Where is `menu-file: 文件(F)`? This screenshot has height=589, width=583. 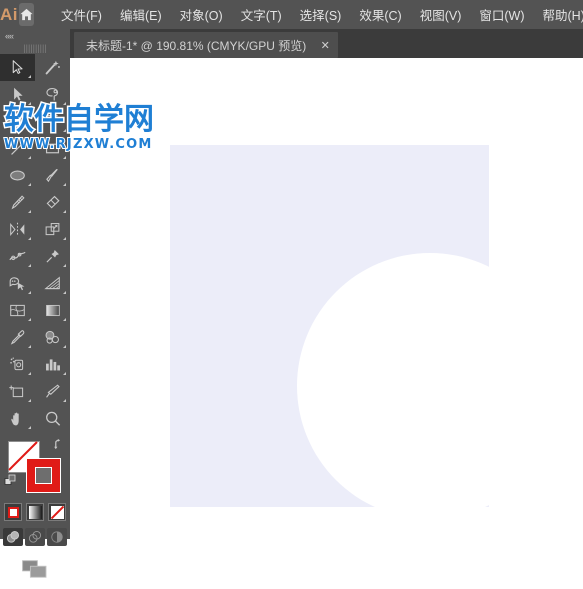 menu-file: 文件(F) is located at coordinates (81, 14).